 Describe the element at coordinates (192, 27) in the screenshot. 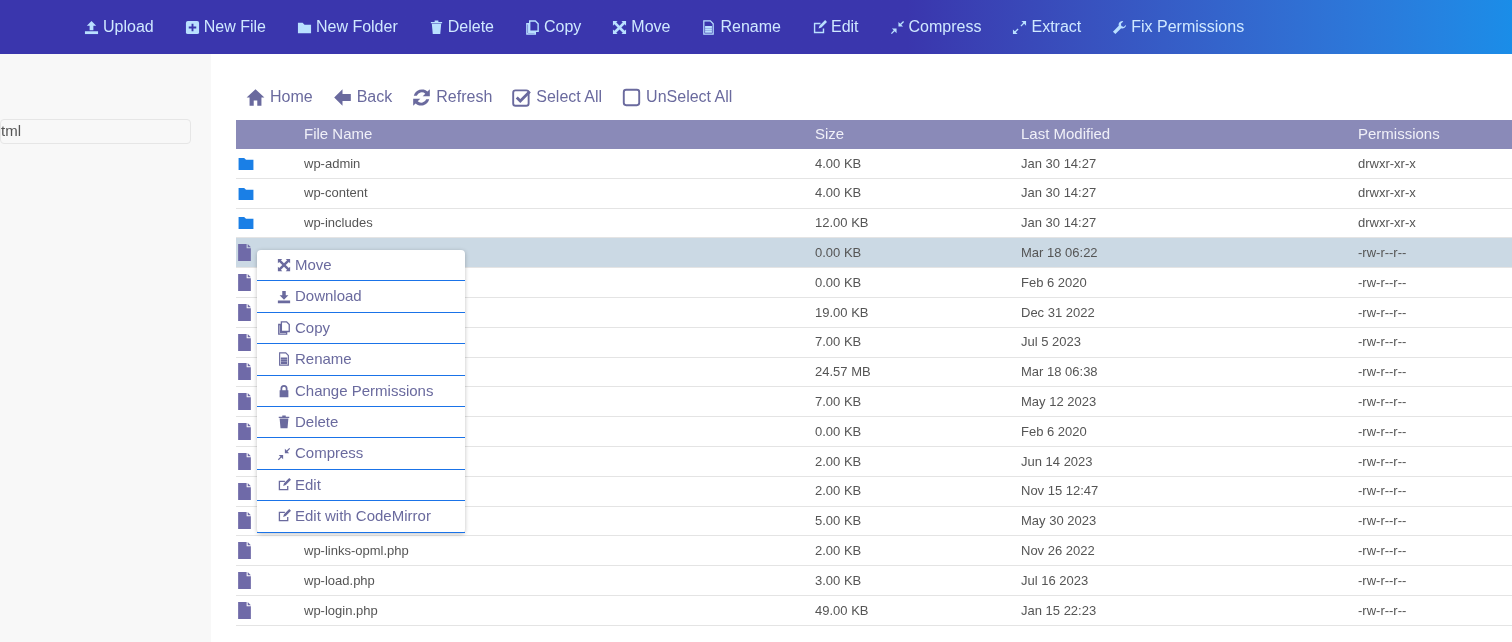

I see `plus-icon` at that location.